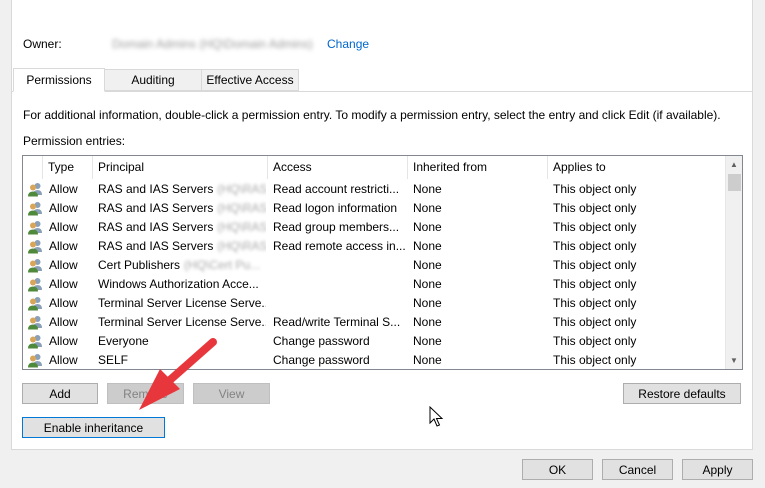  Describe the element at coordinates (68, 167) in the screenshot. I see `column-header-type: Type` at that location.